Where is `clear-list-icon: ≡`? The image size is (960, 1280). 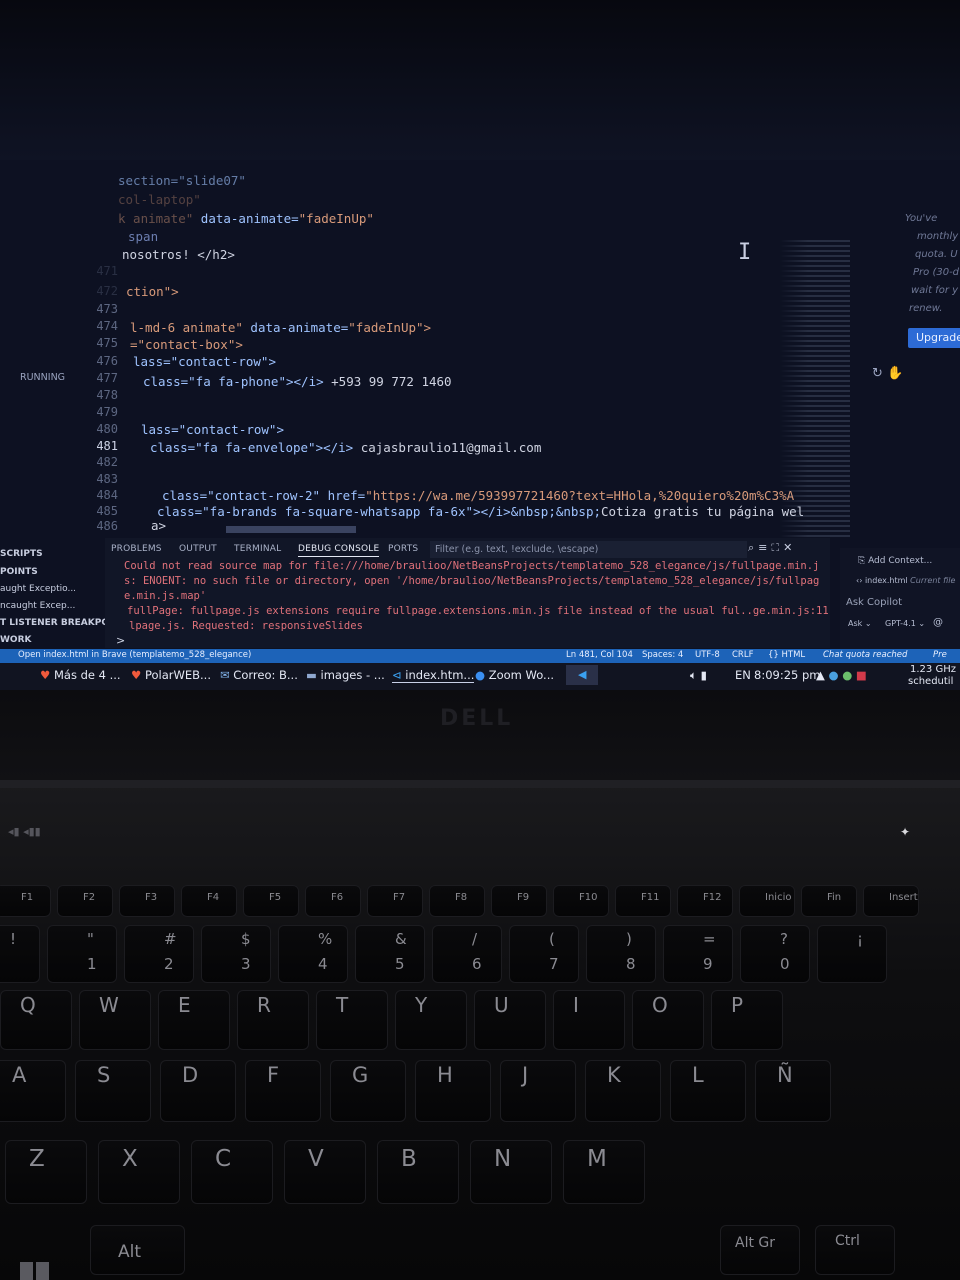 clear-list-icon: ≡ is located at coordinates (764, 547).